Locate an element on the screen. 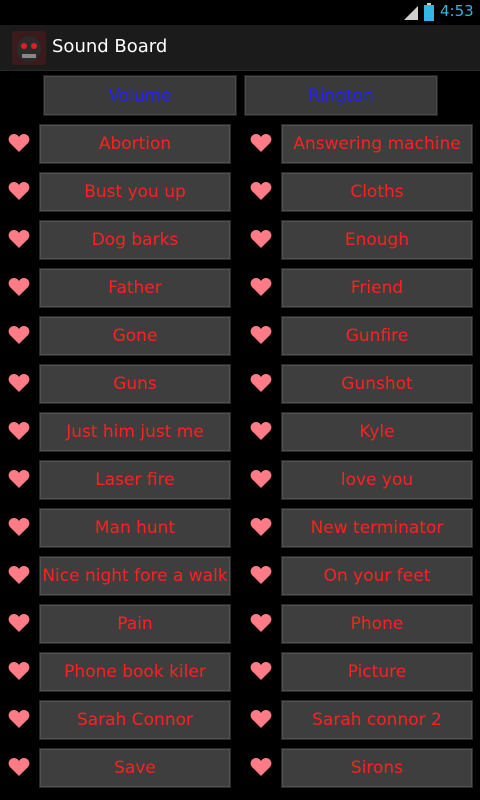 This screenshot has height=800, width=480. rington-button: Rington is located at coordinates (341, 95).